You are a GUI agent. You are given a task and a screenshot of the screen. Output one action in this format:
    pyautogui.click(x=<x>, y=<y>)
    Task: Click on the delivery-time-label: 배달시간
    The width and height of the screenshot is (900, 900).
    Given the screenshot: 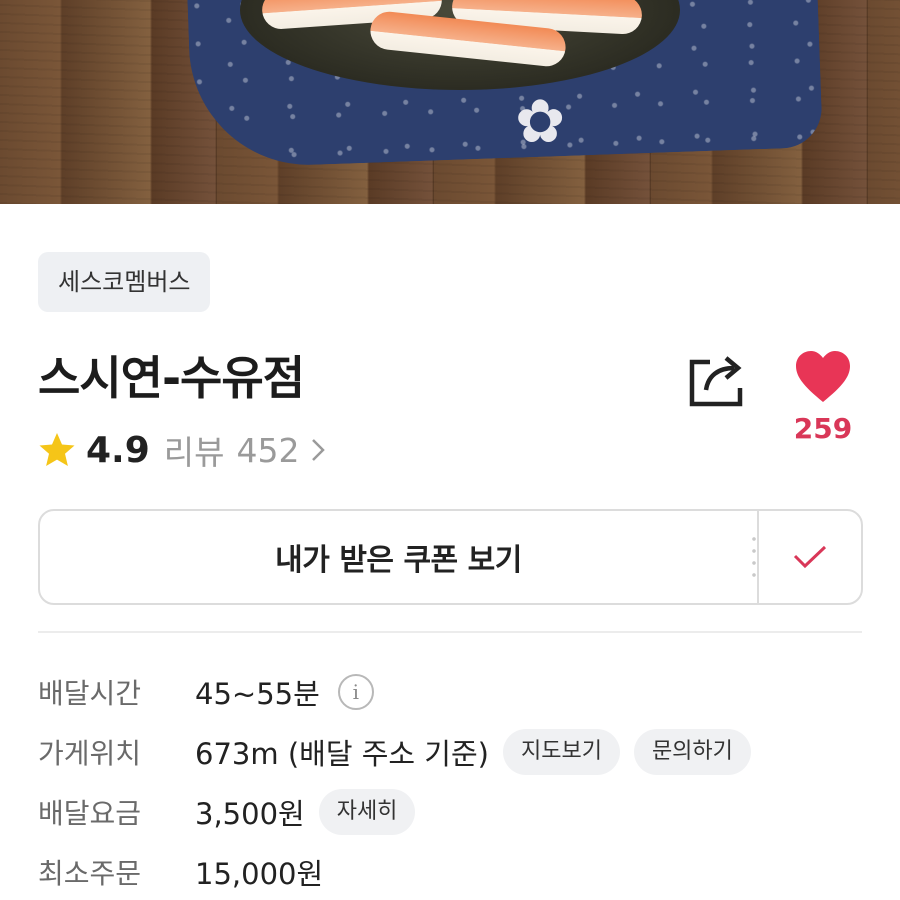 What is the action you would take?
    pyautogui.click(x=90, y=693)
    